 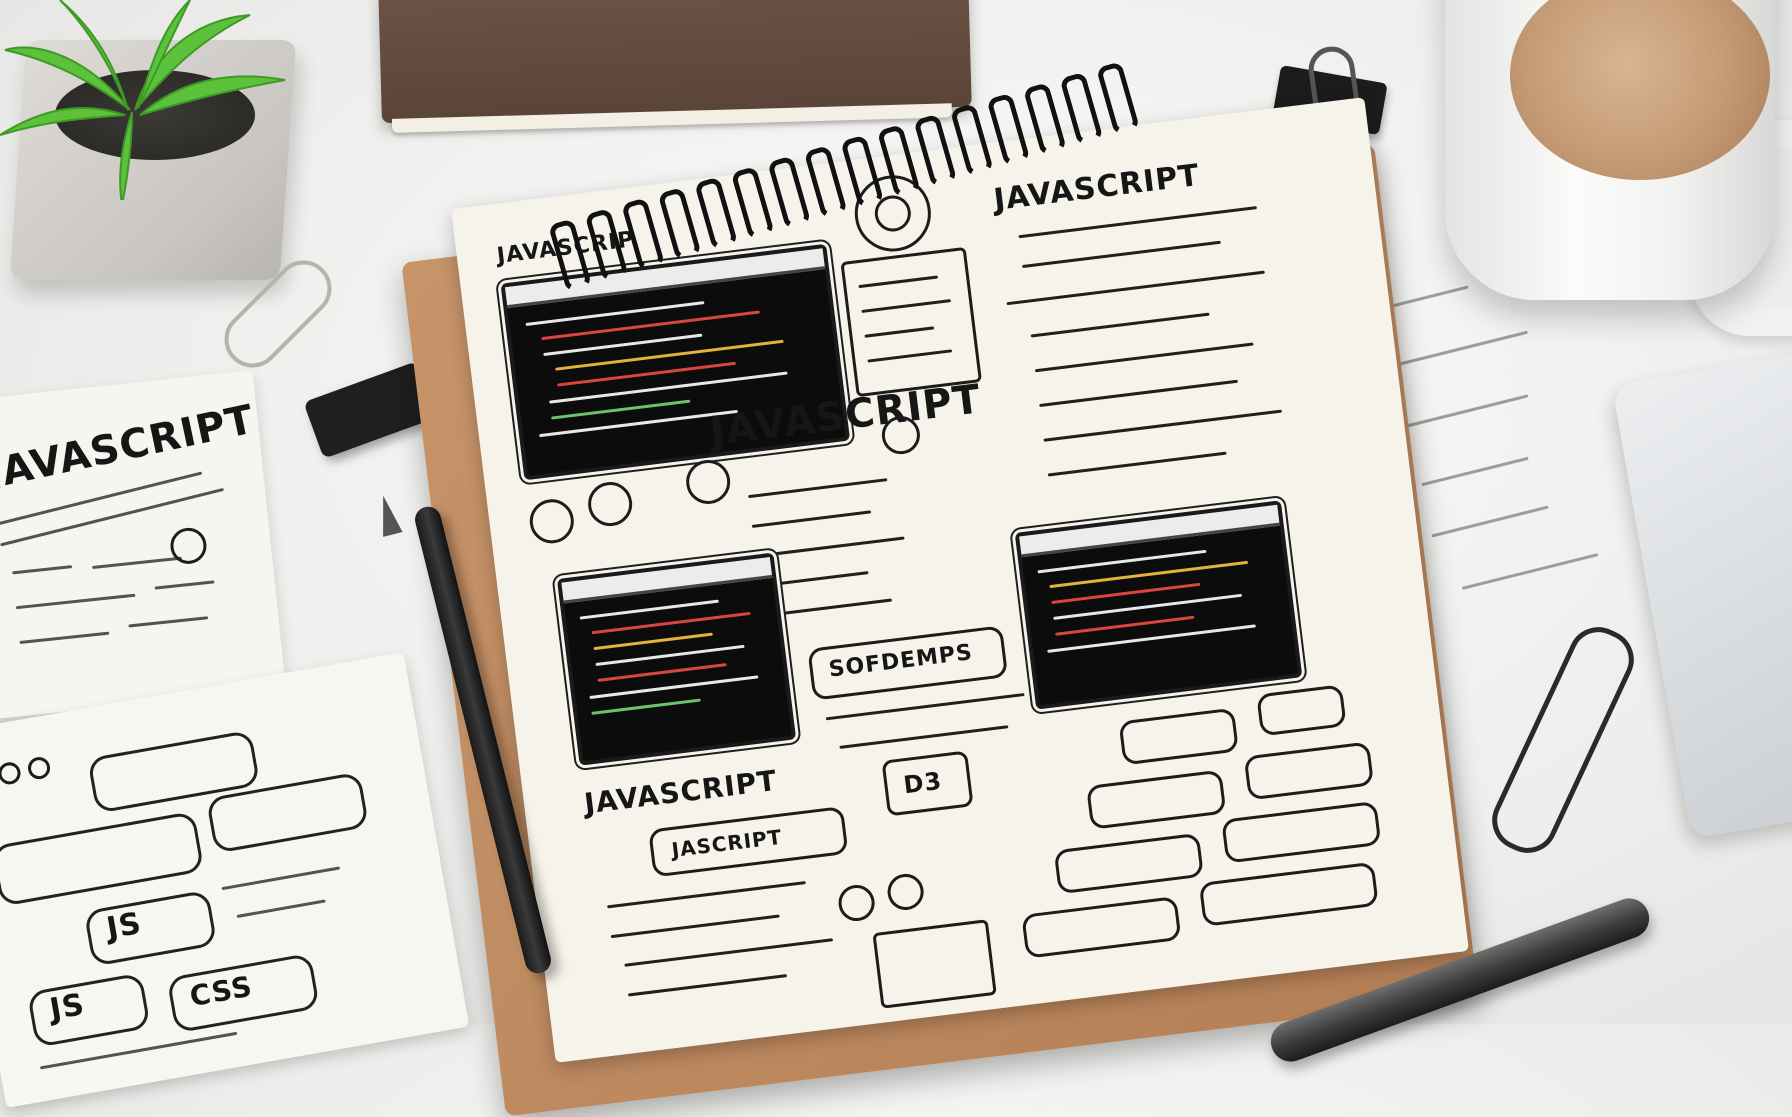 I want to click on sofdemps-label: SOFDEMPS, so click(x=901, y=661).